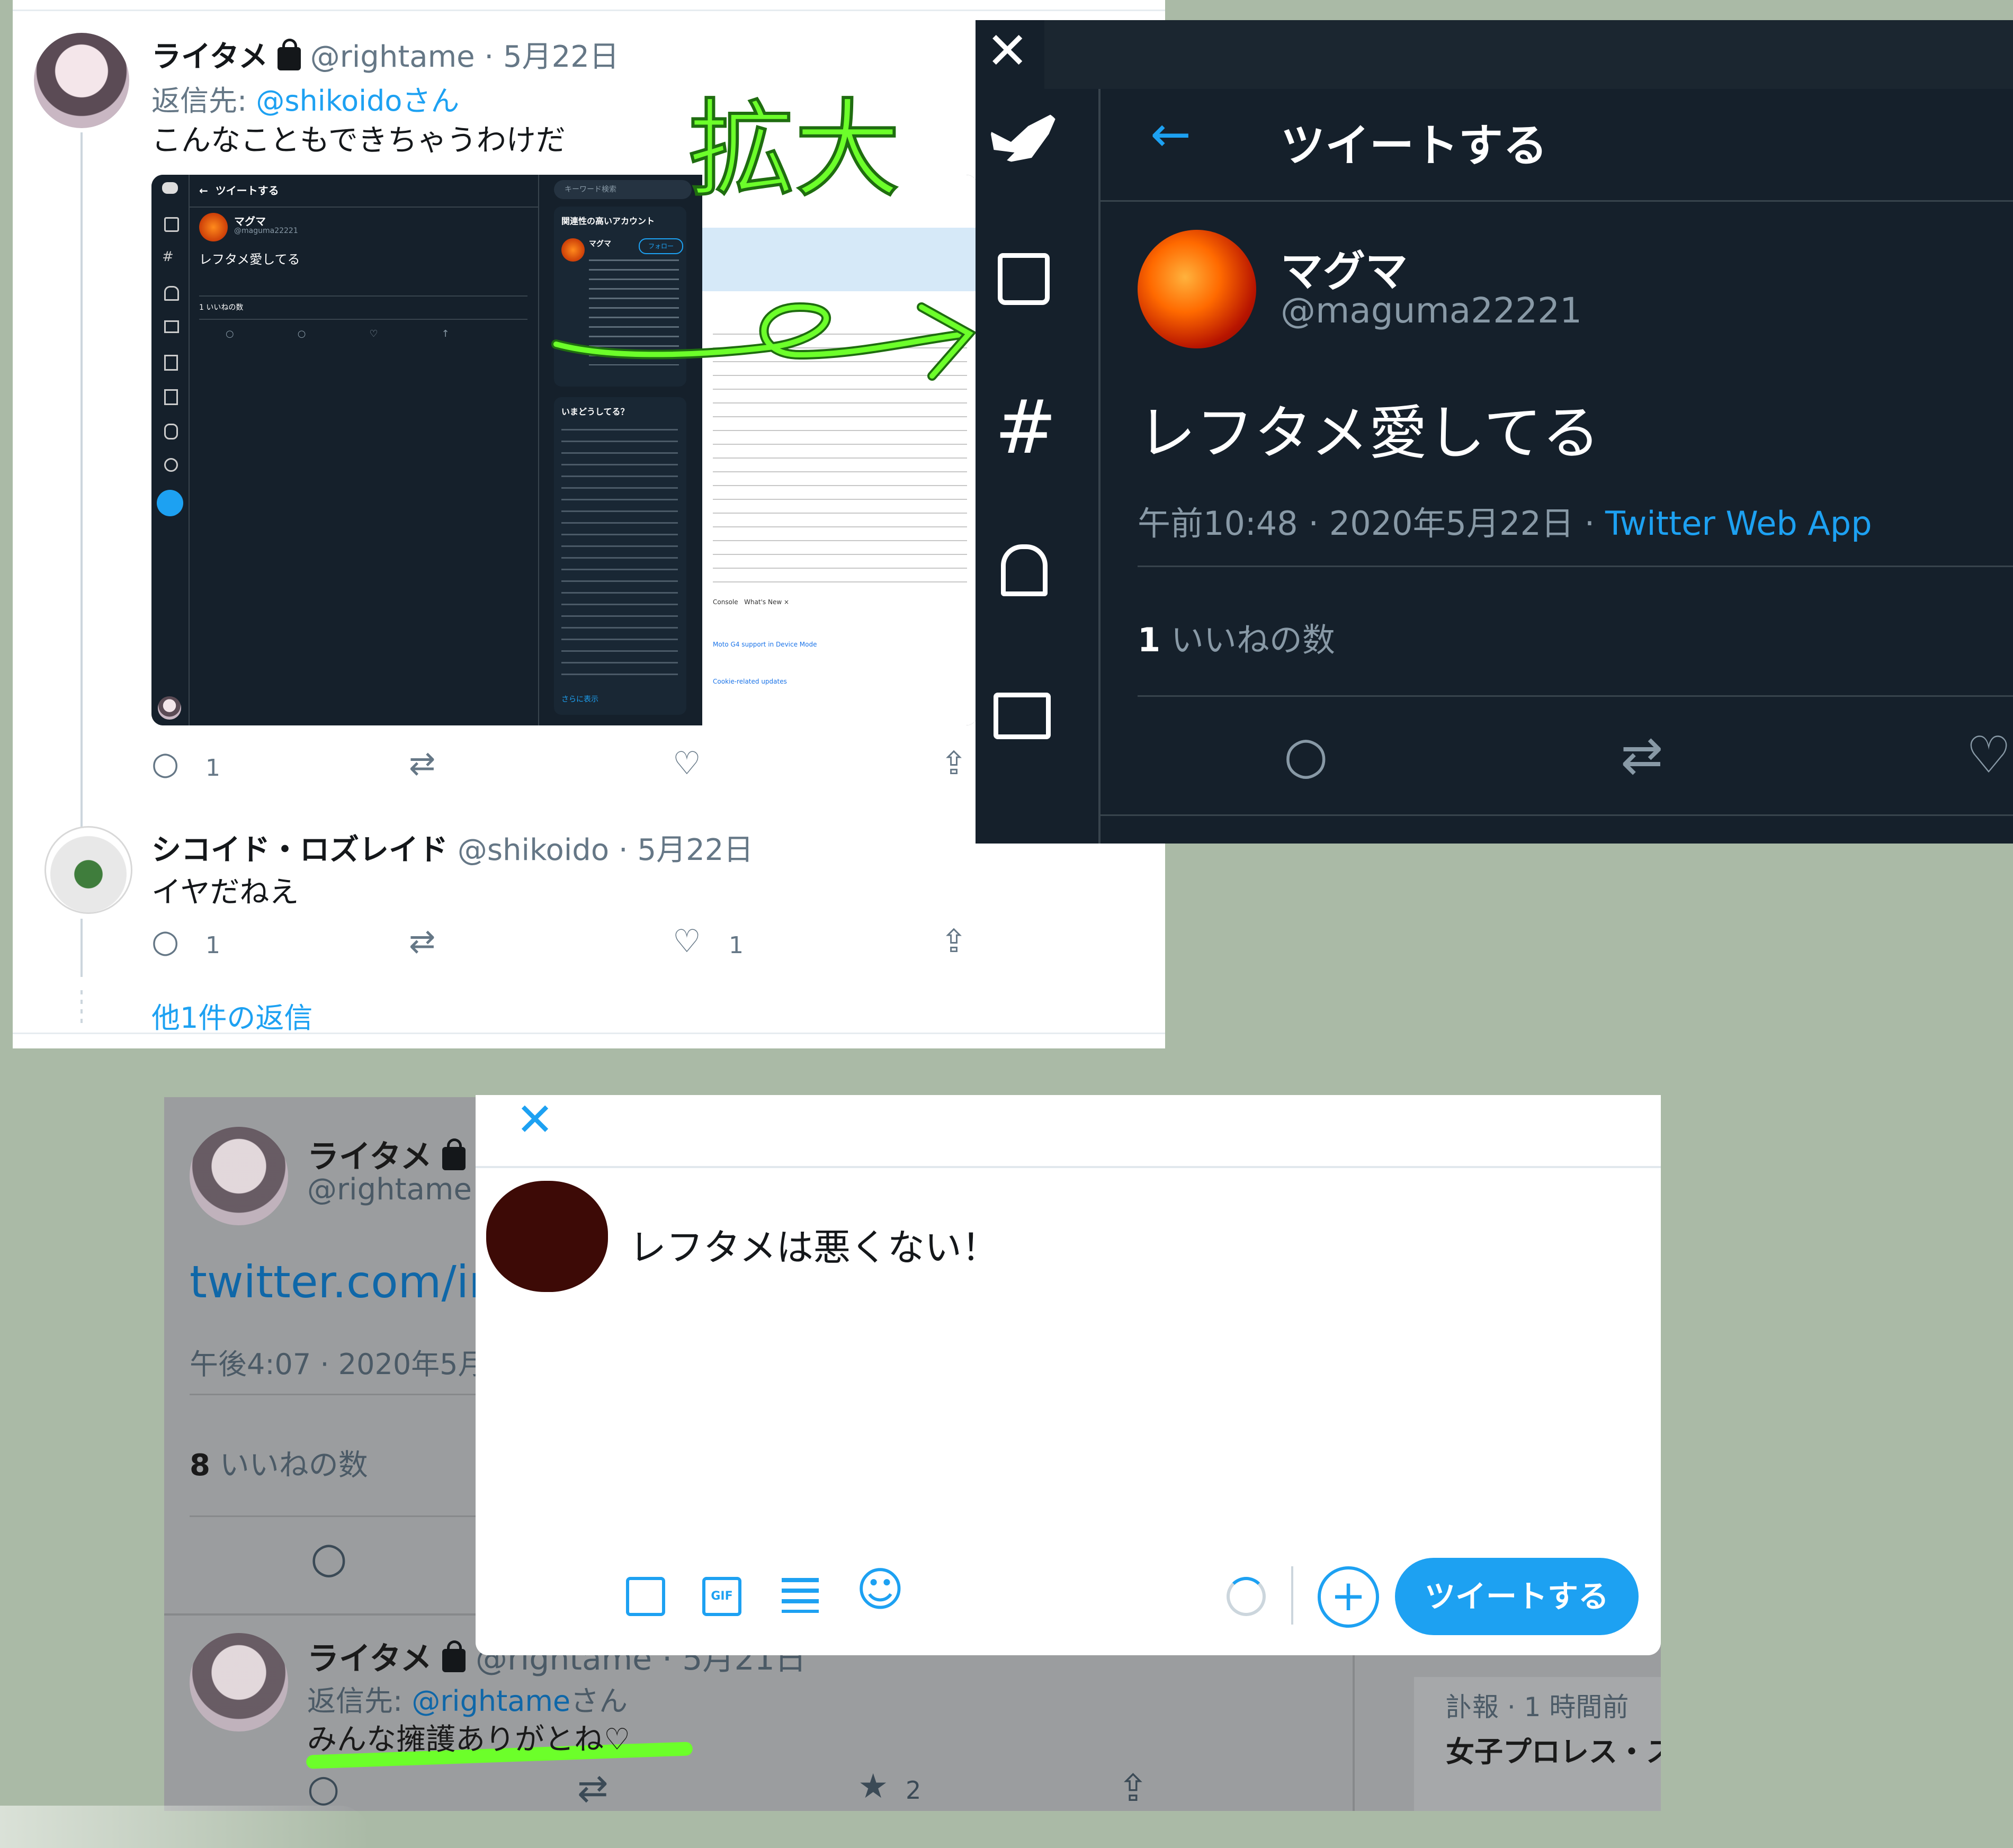  What do you see at coordinates (212, 945) in the screenshot?
I see `reply-count: 1` at bounding box center [212, 945].